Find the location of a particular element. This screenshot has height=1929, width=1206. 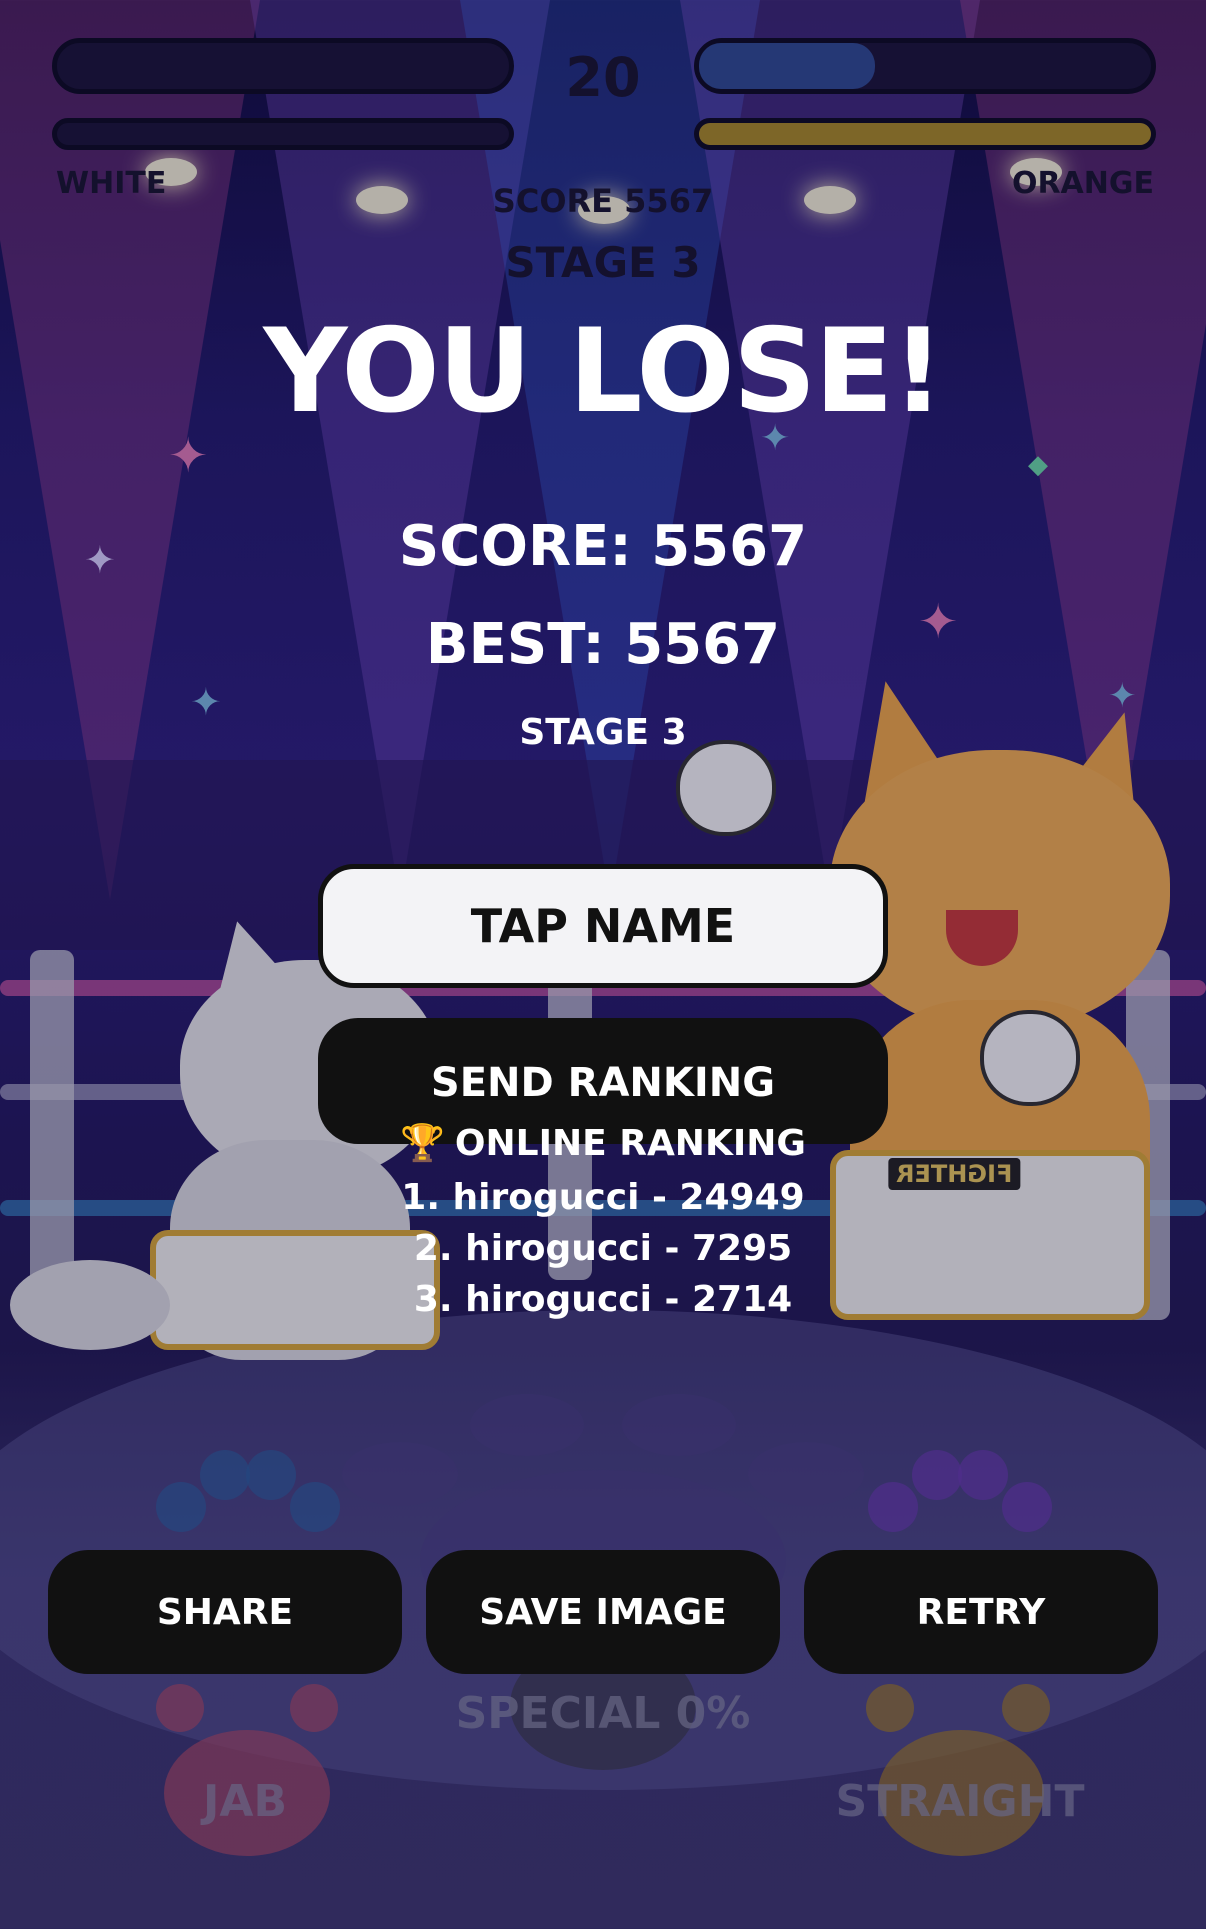

ranking-header: 🏆 ONLINE RANKING is located at coordinates (603, 1144).